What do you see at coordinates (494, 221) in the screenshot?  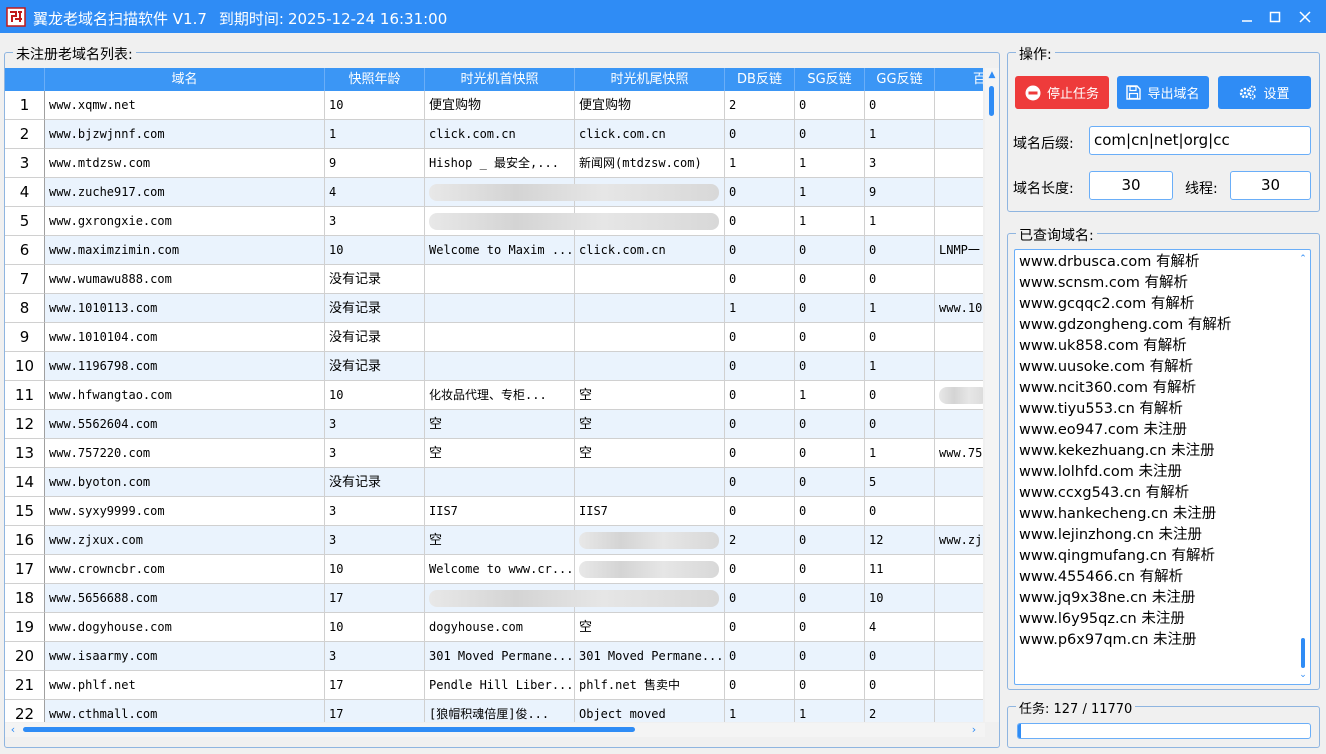 I see `table-row: 5 www.gxrongxie.com 3 0 1 1` at bounding box center [494, 221].